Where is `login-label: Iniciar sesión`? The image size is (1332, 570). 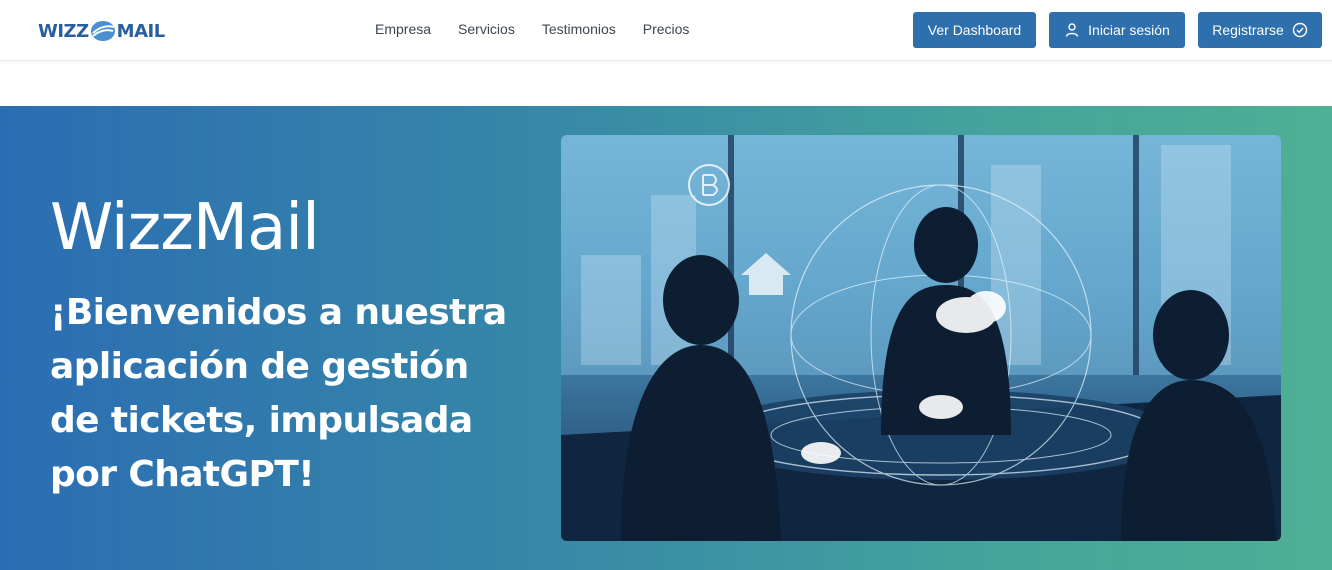
login-label: Iniciar sesión is located at coordinates (1129, 30).